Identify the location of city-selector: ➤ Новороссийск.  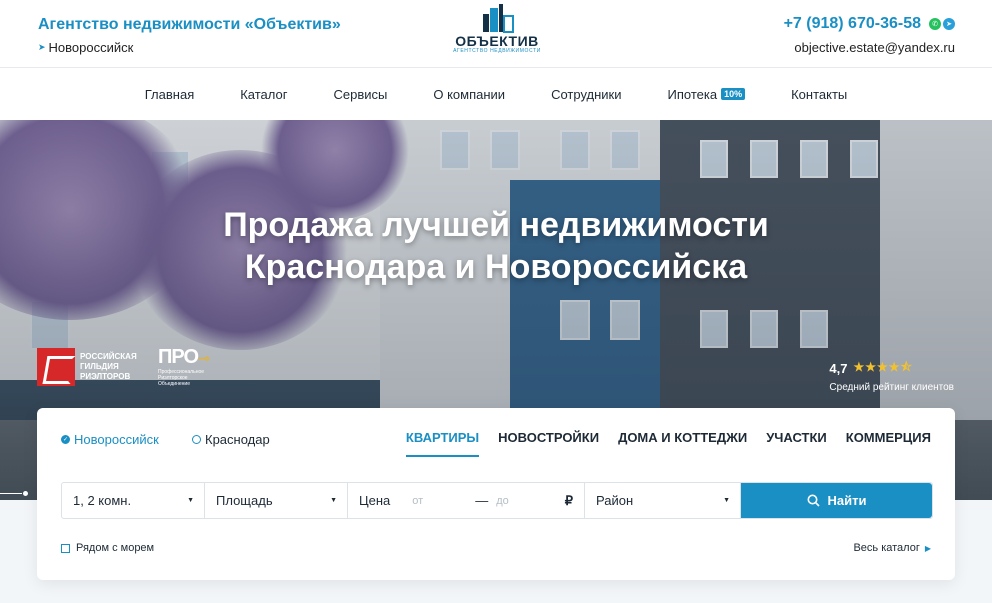
(85, 47).